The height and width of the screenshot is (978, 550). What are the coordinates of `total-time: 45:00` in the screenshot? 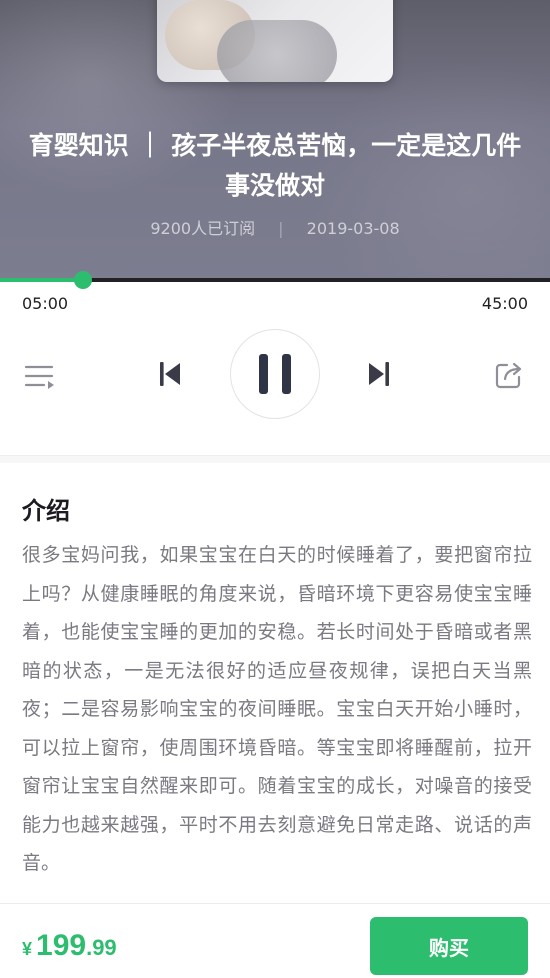 It's located at (504, 303).